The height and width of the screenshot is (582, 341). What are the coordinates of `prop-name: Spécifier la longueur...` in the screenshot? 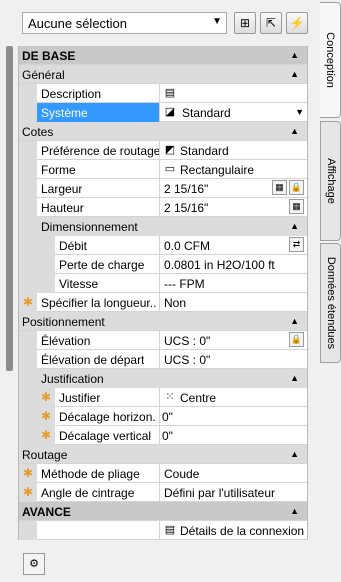 It's located at (99, 303).